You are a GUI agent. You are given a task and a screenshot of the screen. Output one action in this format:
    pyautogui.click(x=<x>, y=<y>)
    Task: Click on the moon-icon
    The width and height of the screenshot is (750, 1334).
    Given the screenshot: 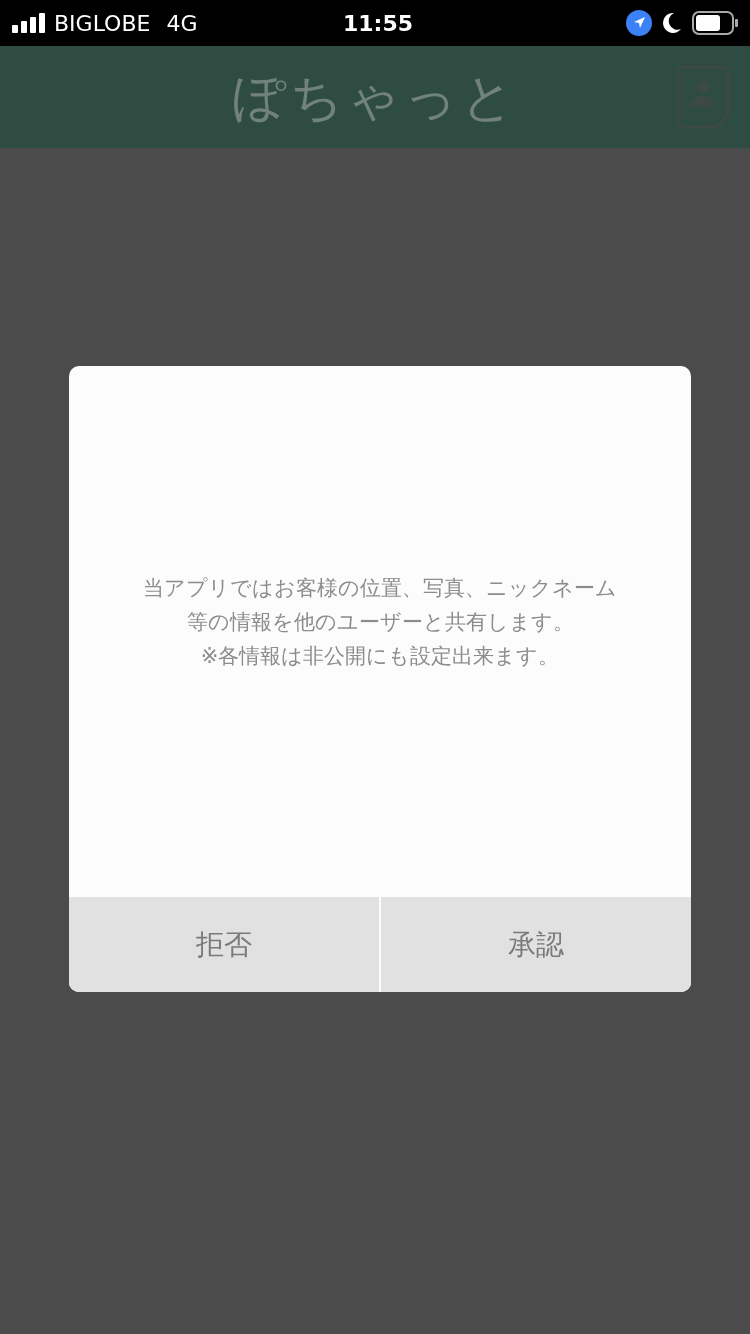 What is the action you would take?
    pyautogui.click(x=672, y=23)
    